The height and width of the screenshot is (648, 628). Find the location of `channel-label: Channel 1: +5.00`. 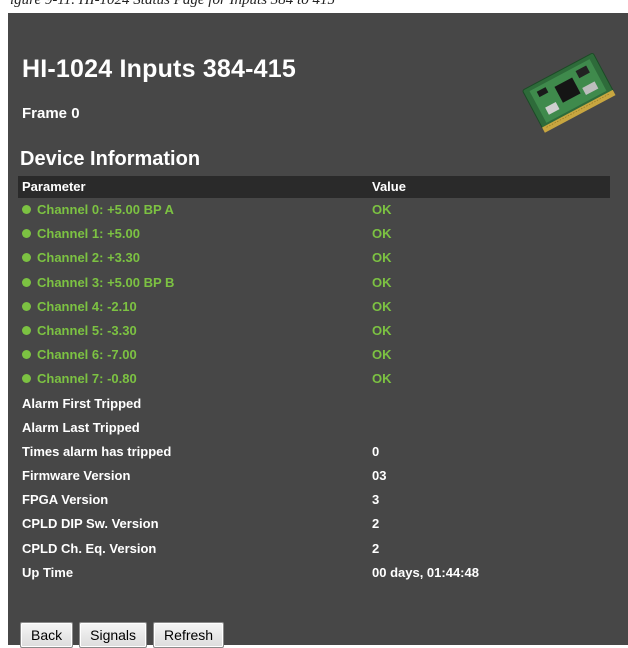

channel-label: Channel 1: +5.00 is located at coordinates (88, 234).